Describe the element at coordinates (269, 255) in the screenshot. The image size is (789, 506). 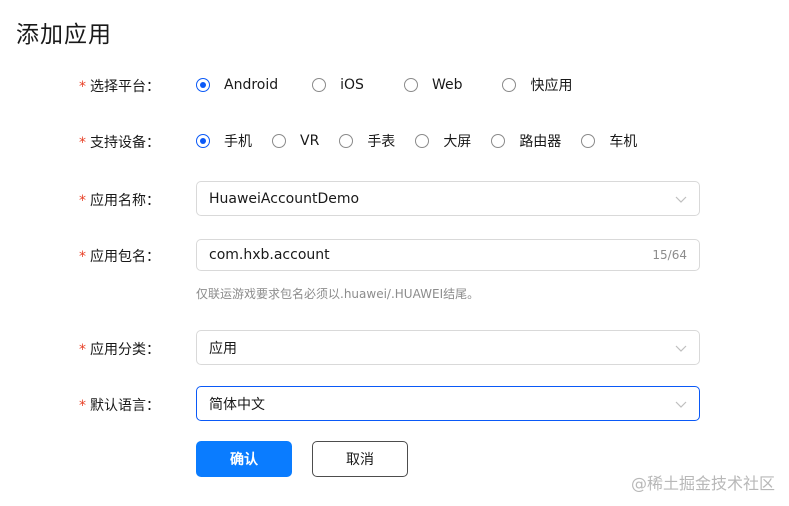
I see `package-name-value: com.hxb.account` at that location.